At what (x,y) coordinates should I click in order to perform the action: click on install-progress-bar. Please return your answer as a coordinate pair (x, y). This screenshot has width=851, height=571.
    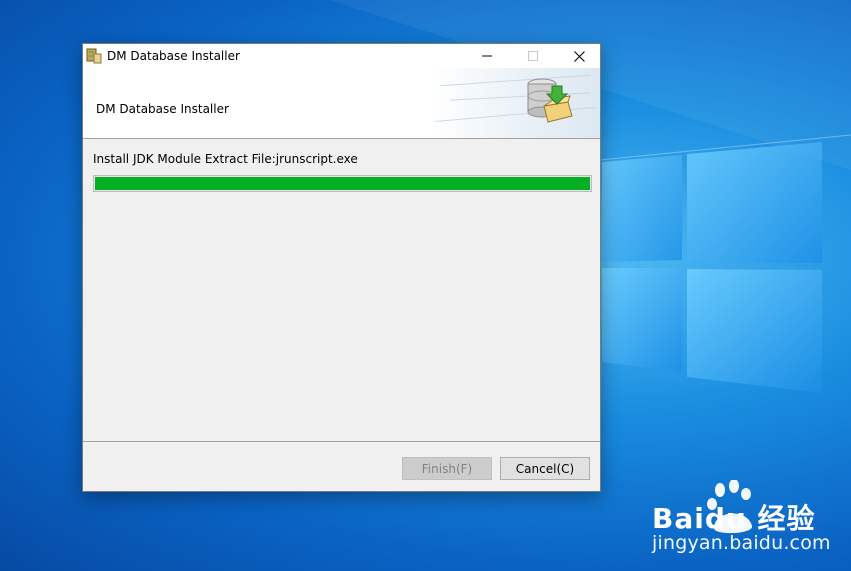
    Looking at the image, I should click on (342, 183).